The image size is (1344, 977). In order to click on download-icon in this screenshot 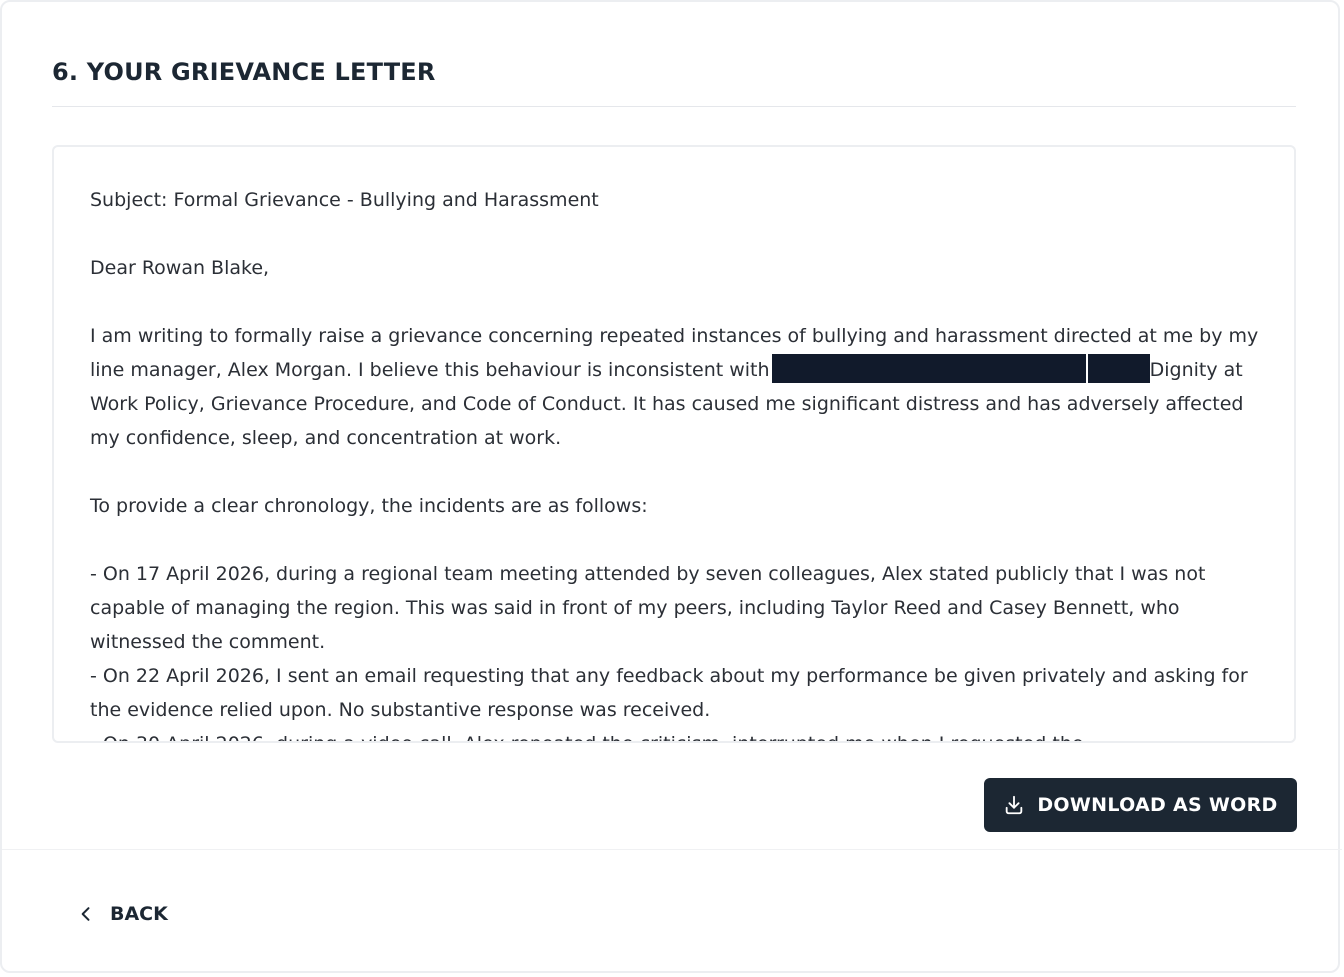, I will do `click(1014, 805)`.